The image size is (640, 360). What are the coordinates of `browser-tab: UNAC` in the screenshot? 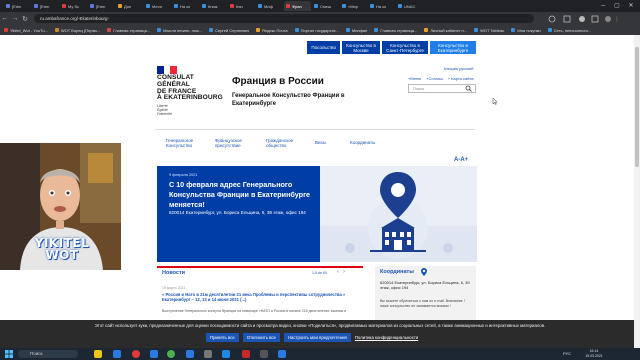 It's located at (409, 6).